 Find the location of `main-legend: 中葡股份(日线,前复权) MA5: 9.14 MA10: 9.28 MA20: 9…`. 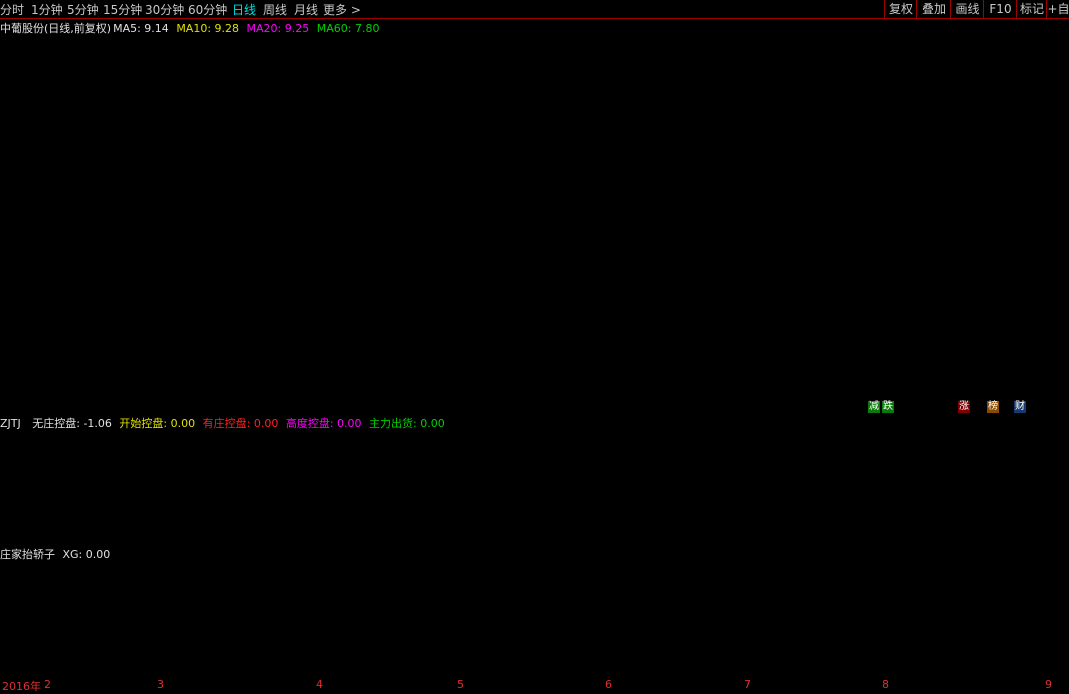

main-legend: 中葡股份(日线,前复权) MA5: 9.14 MA10: 9.28 MA20: 9… is located at coordinates (191, 28).